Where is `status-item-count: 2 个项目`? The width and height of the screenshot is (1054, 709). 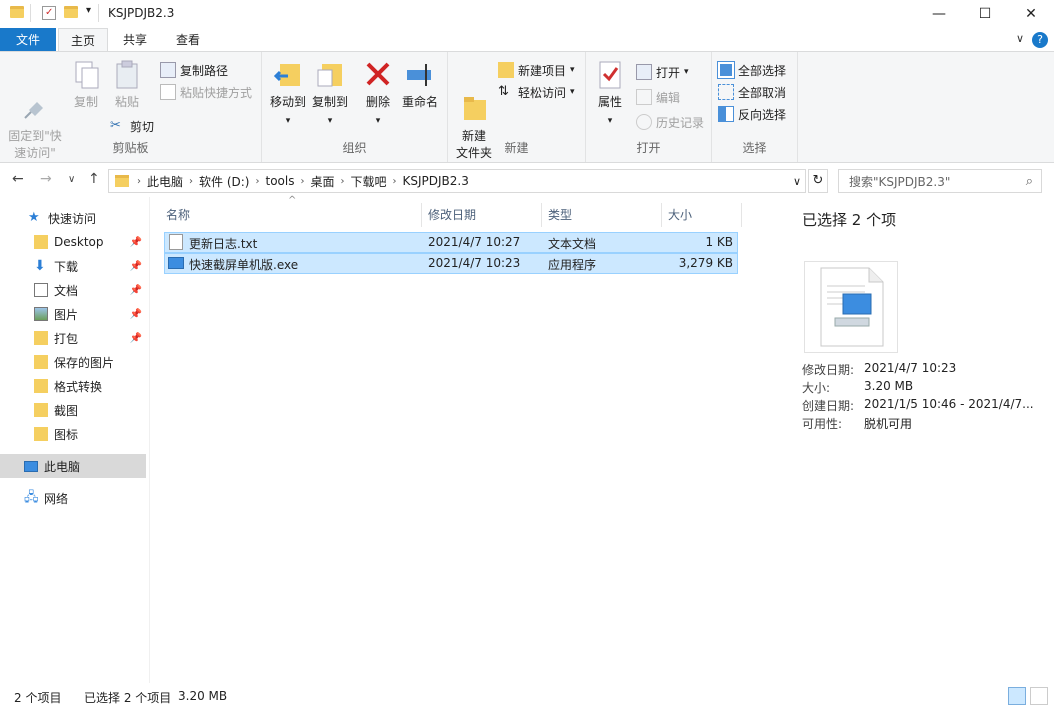 status-item-count: 2 个项目 is located at coordinates (37, 697).